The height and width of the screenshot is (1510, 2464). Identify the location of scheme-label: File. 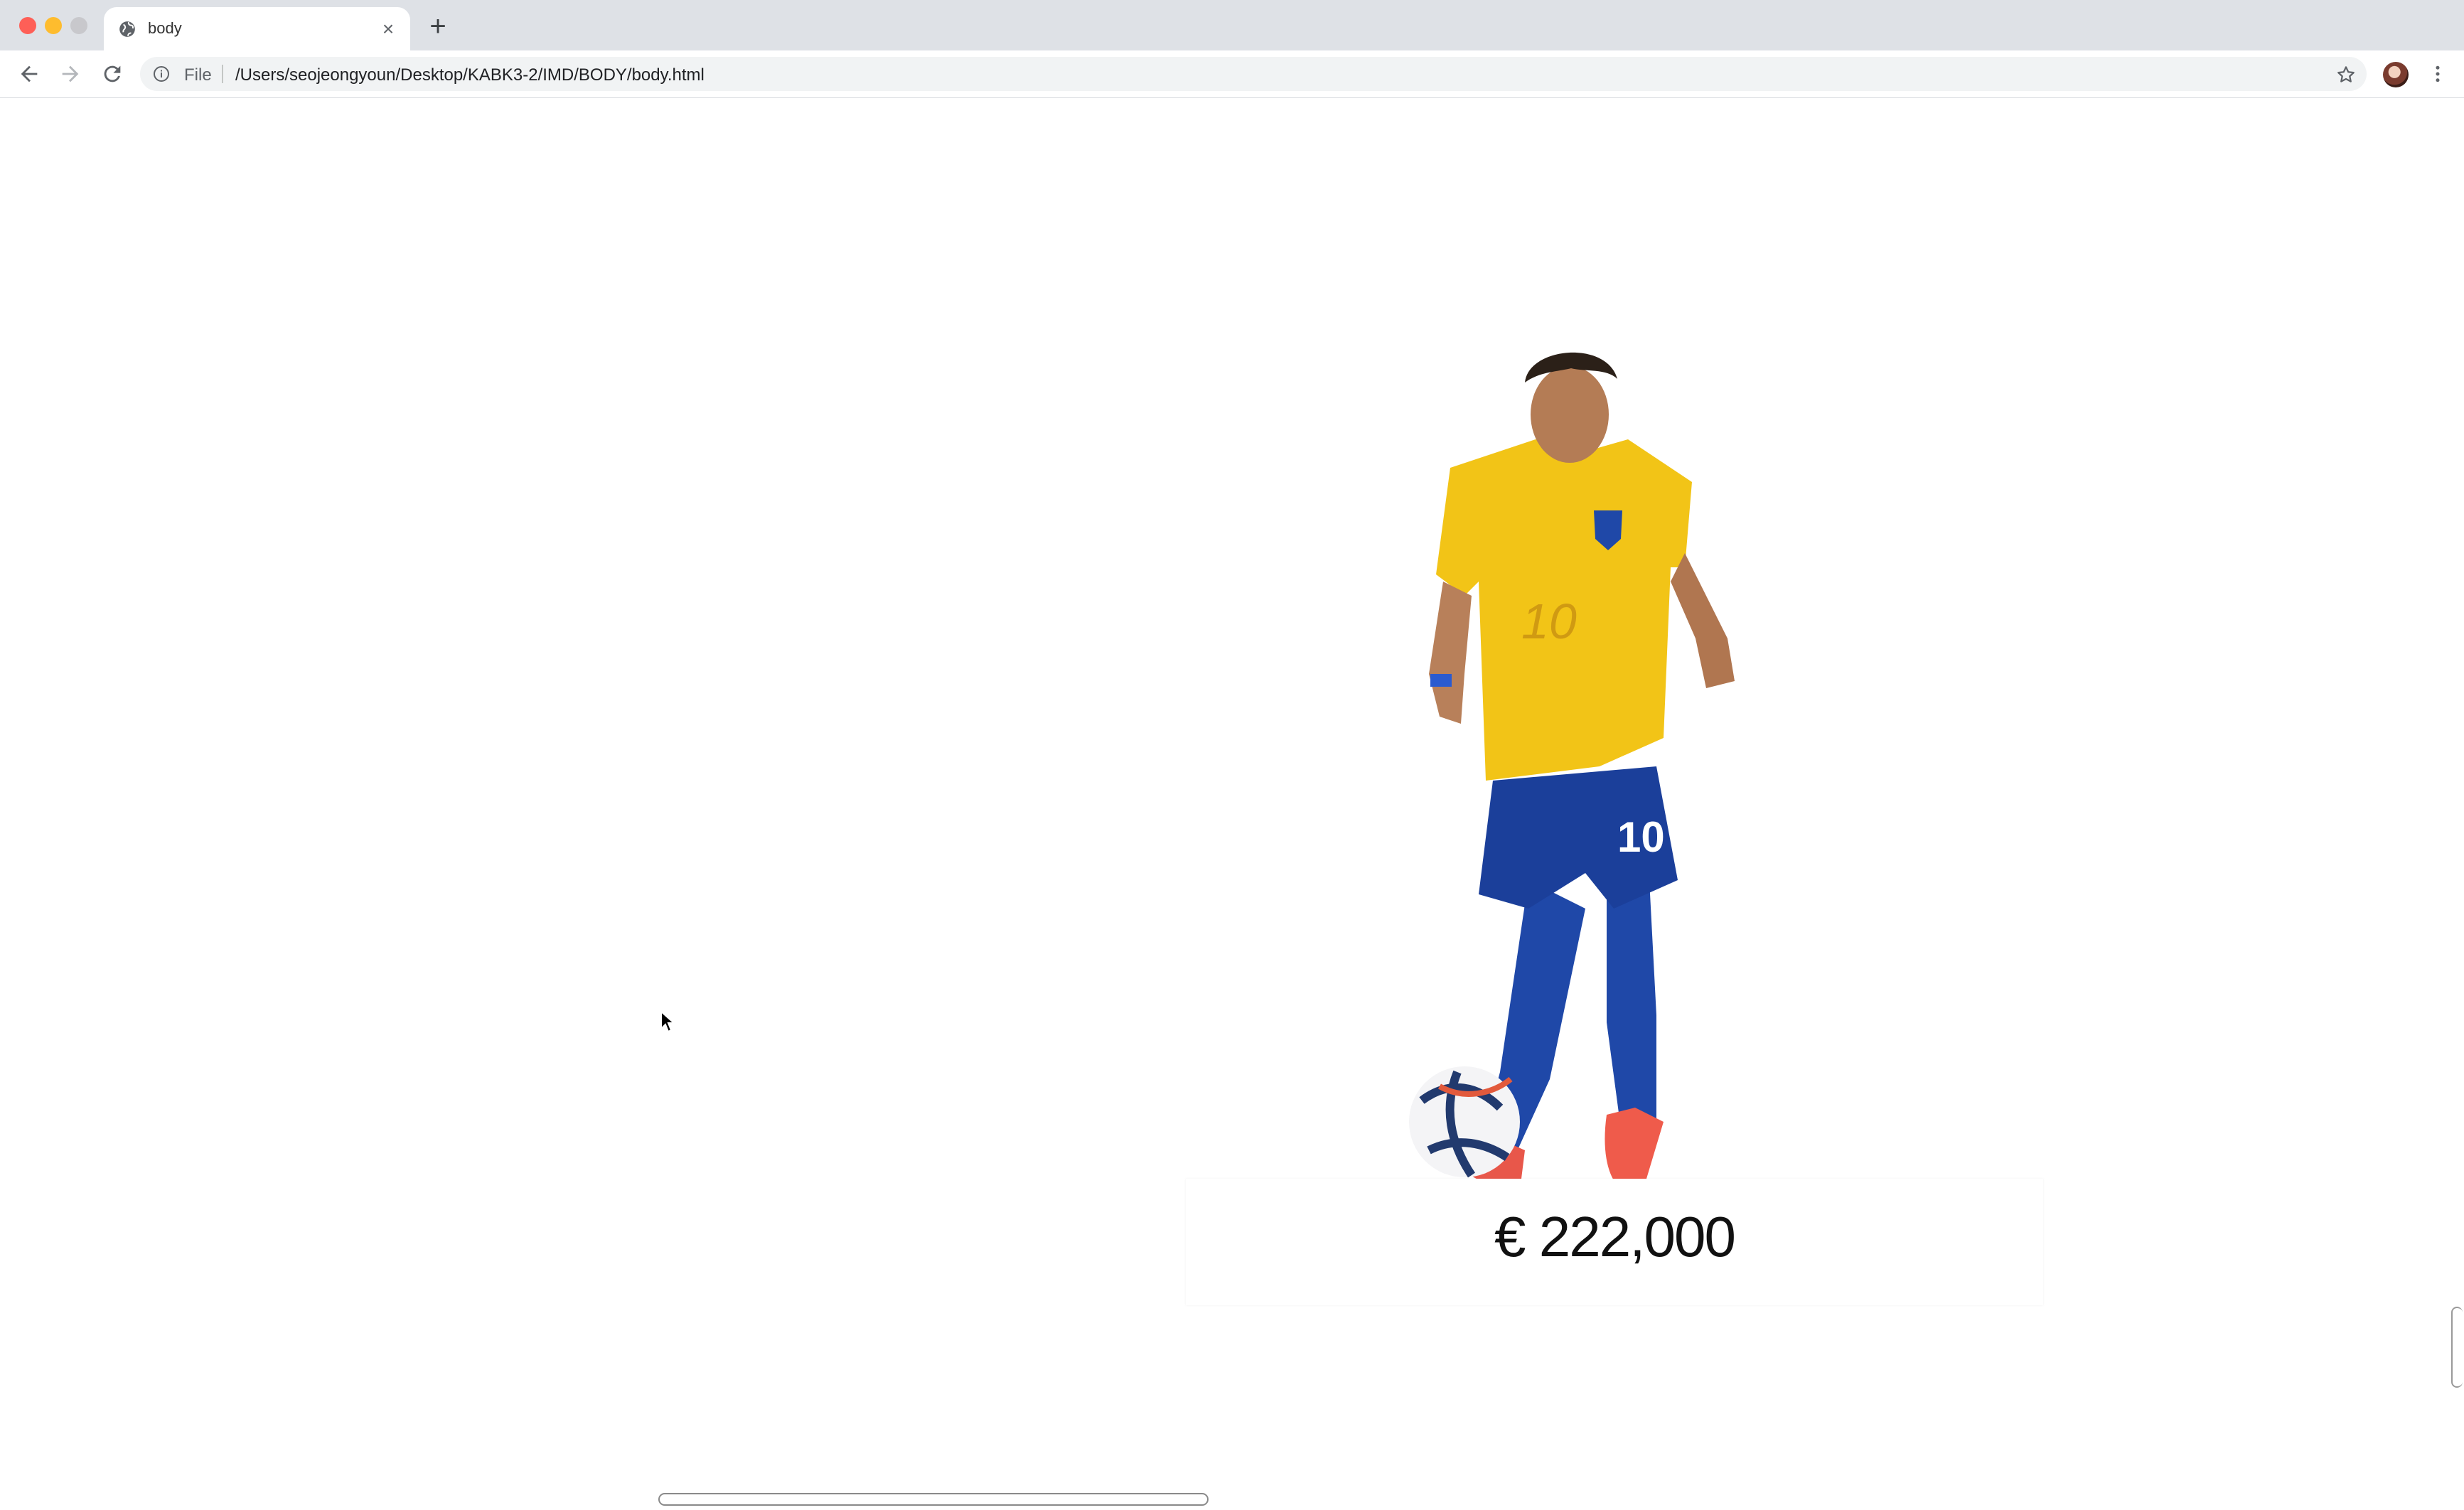
(198, 75).